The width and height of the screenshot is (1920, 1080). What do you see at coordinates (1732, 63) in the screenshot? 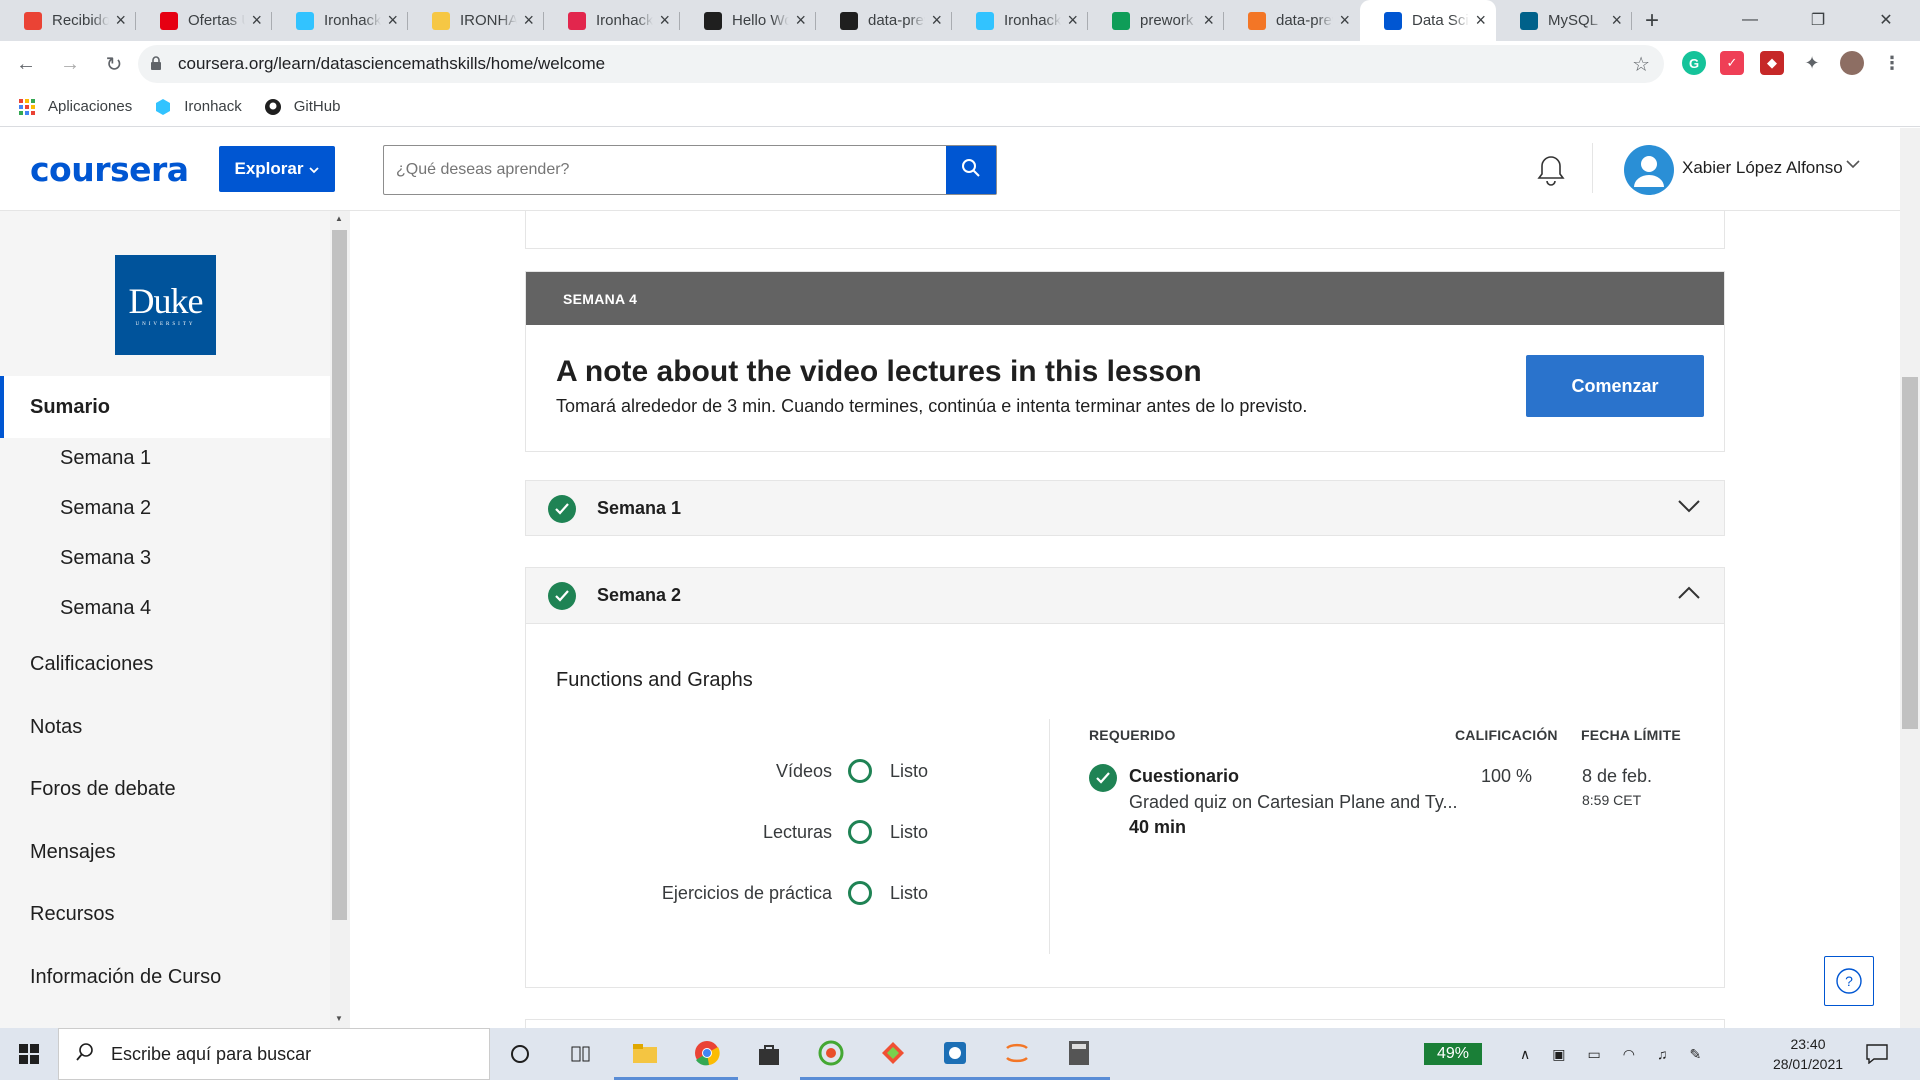
I see `pocket-icon: ✓` at bounding box center [1732, 63].